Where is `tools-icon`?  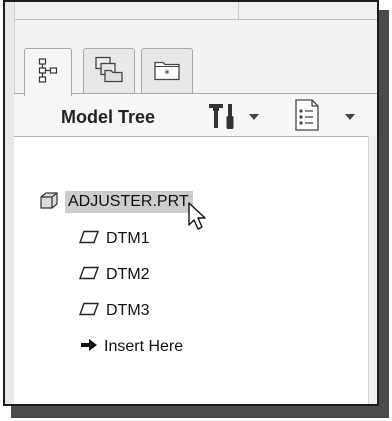
tools-icon is located at coordinates (223, 118).